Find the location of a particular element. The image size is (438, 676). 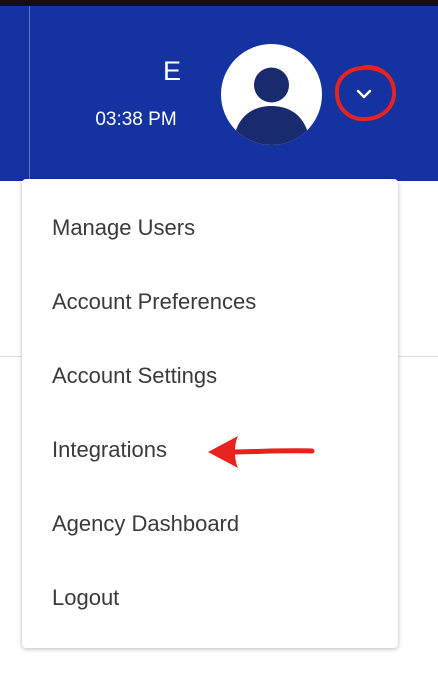

menu-item-logout: Logout is located at coordinates (210, 598).